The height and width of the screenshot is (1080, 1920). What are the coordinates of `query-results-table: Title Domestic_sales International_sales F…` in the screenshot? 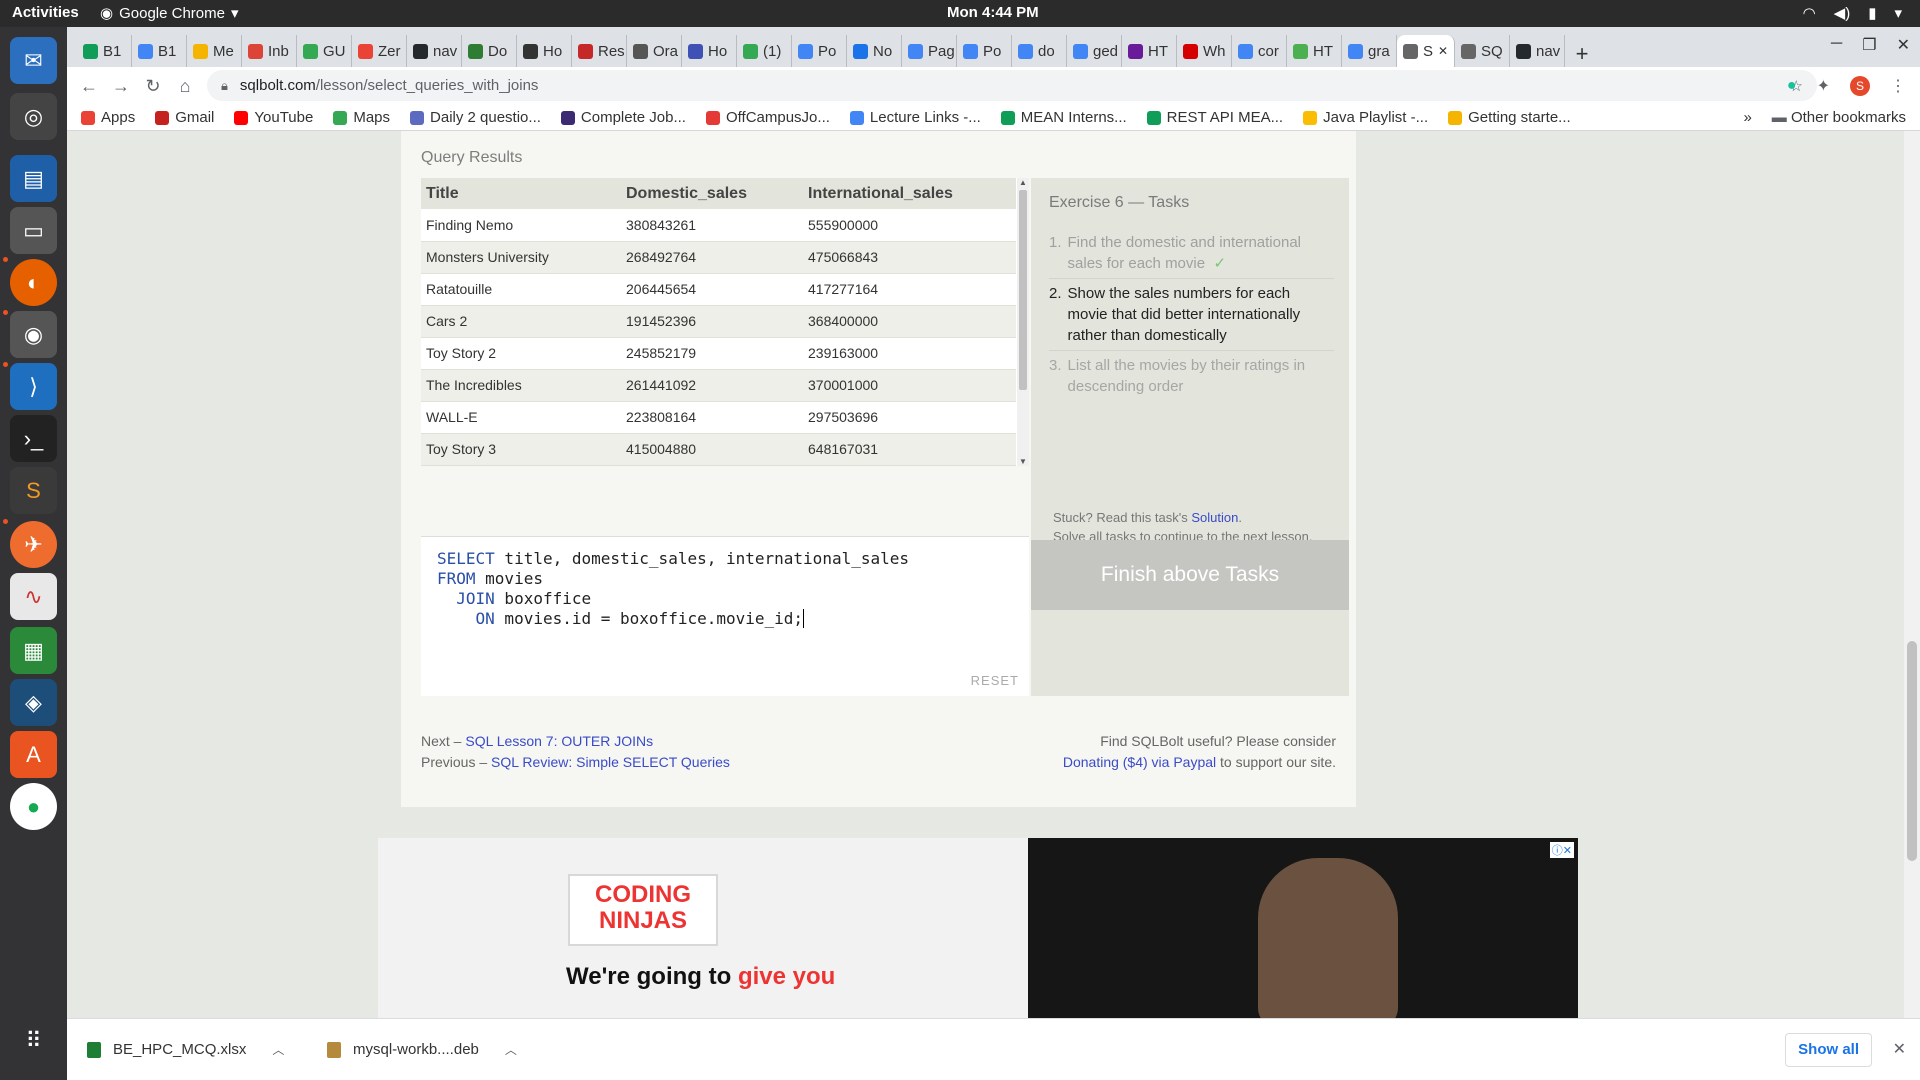 It's located at (725, 322).